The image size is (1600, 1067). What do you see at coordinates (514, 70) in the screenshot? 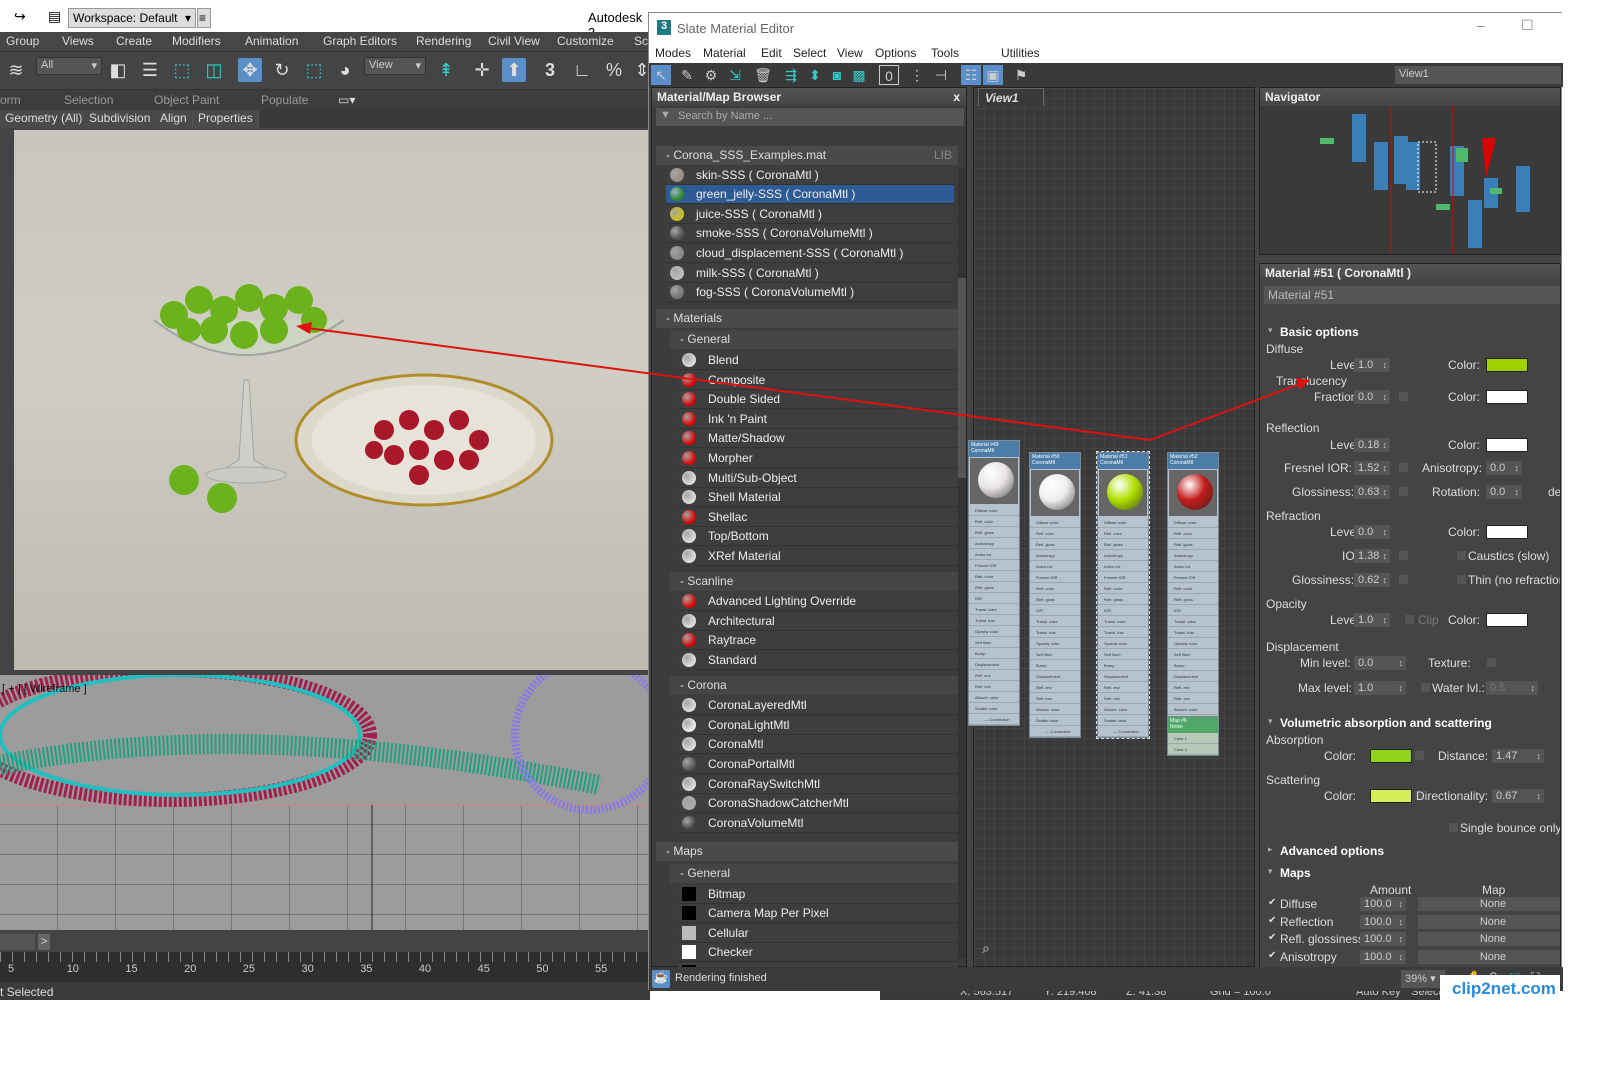
I see `select-manipulate-icon: ⬆` at bounding box center [514, 70].